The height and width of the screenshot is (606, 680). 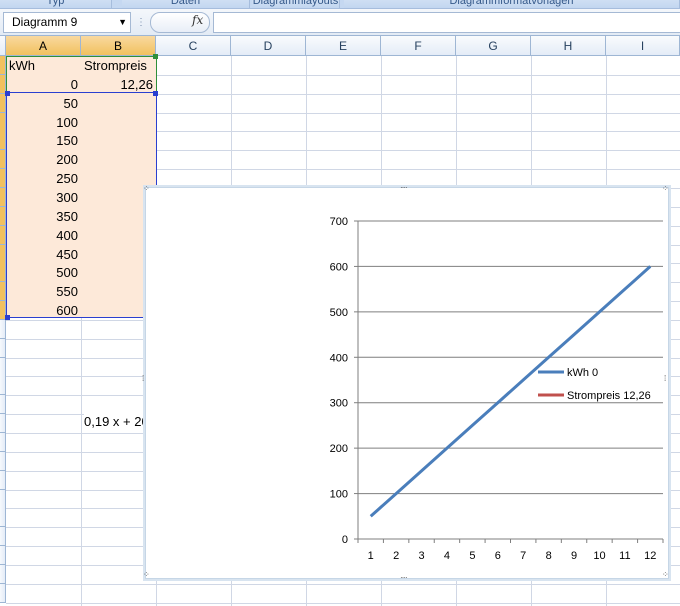 What do you see at coordinates (122, 22) in the screenshot?
I see `chevron-down-icon: ▼` at bounding box center [122, 22].